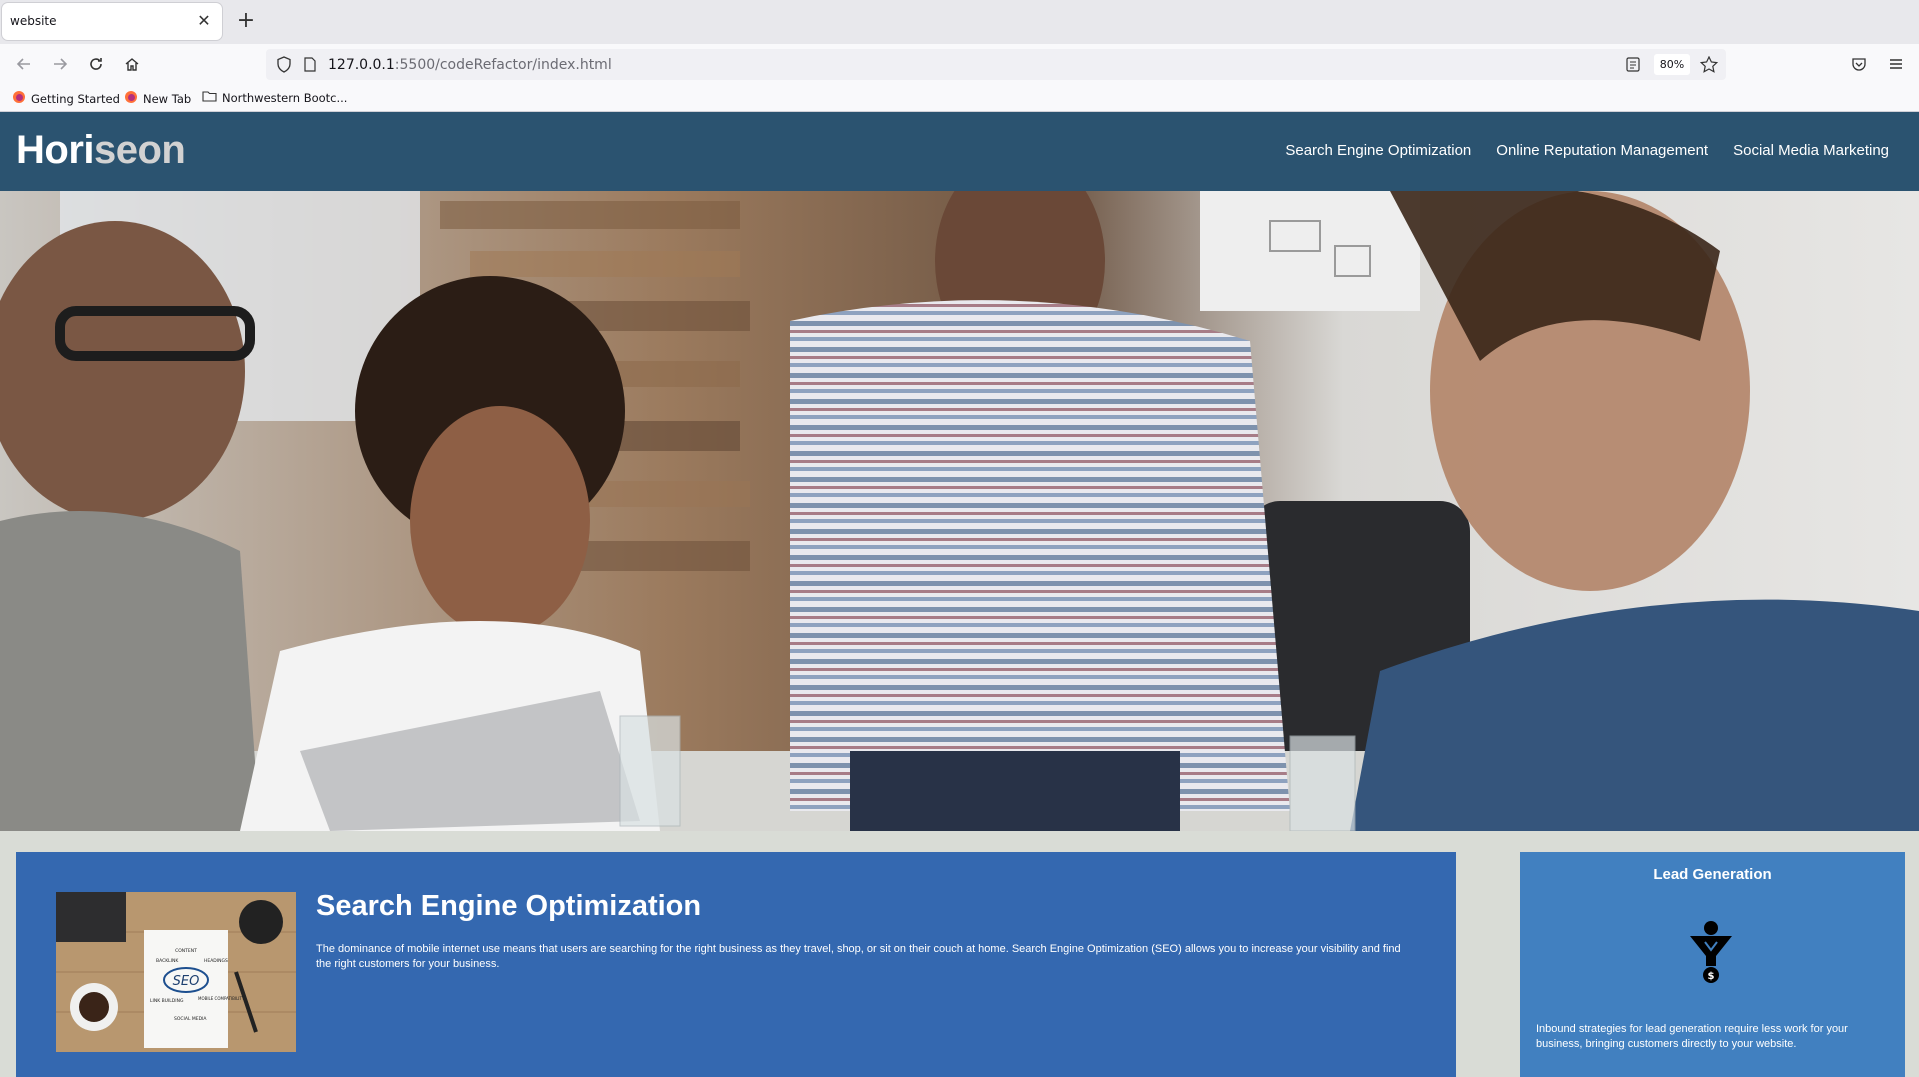  I want to click on seo-image-label: MOBILE COMPATIBILITY, so click(221, 998).